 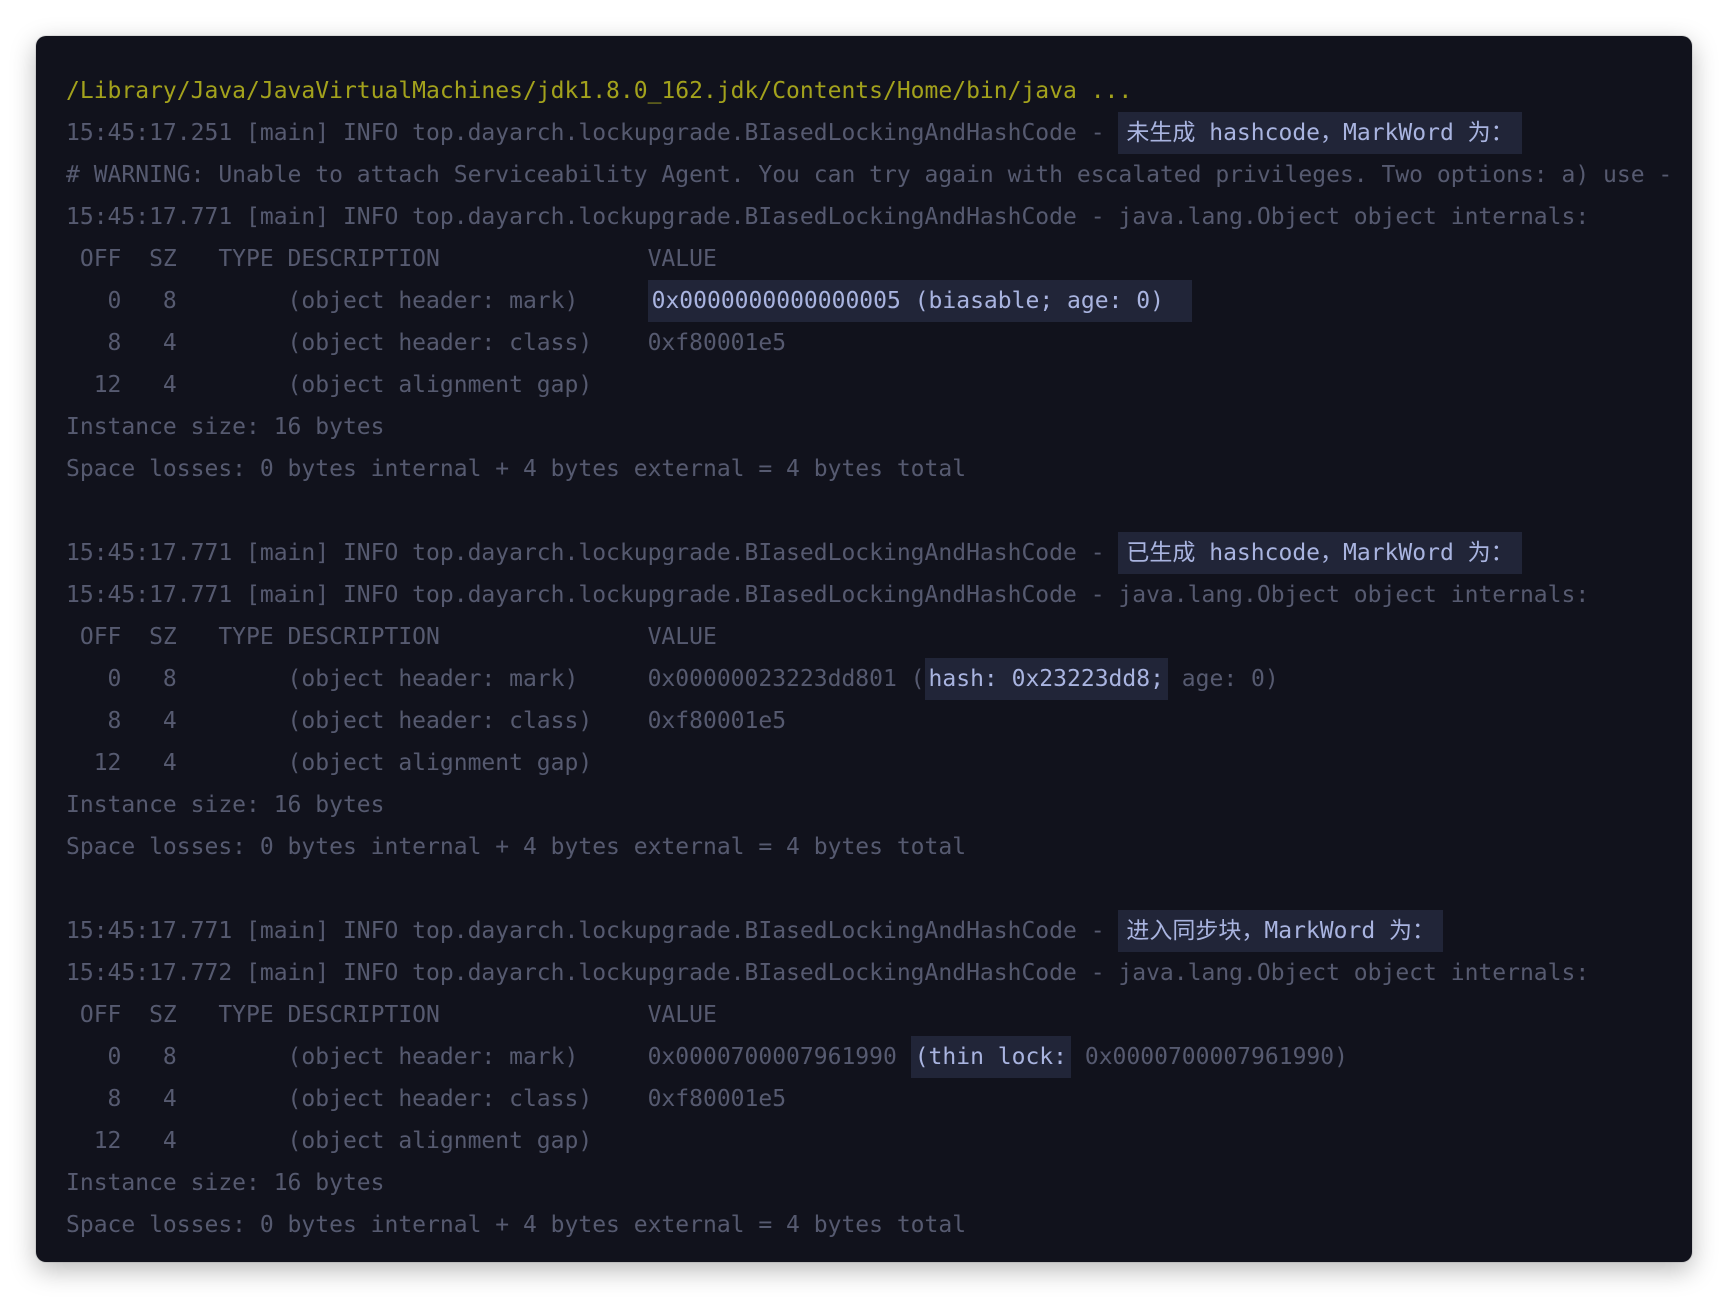 I want to click on highlight-thin-lock: (thin lock:, so click(x=991, y=1057).